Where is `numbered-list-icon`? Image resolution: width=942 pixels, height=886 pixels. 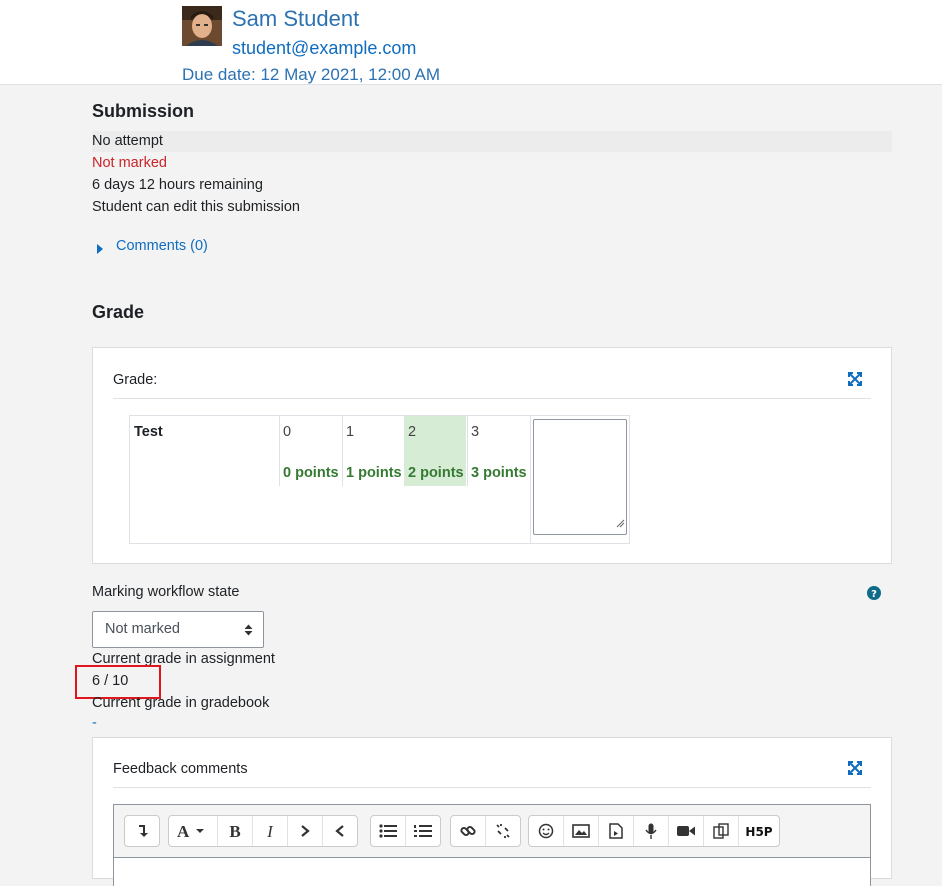 numbered-list-icon is located at coordinates (423, 831).